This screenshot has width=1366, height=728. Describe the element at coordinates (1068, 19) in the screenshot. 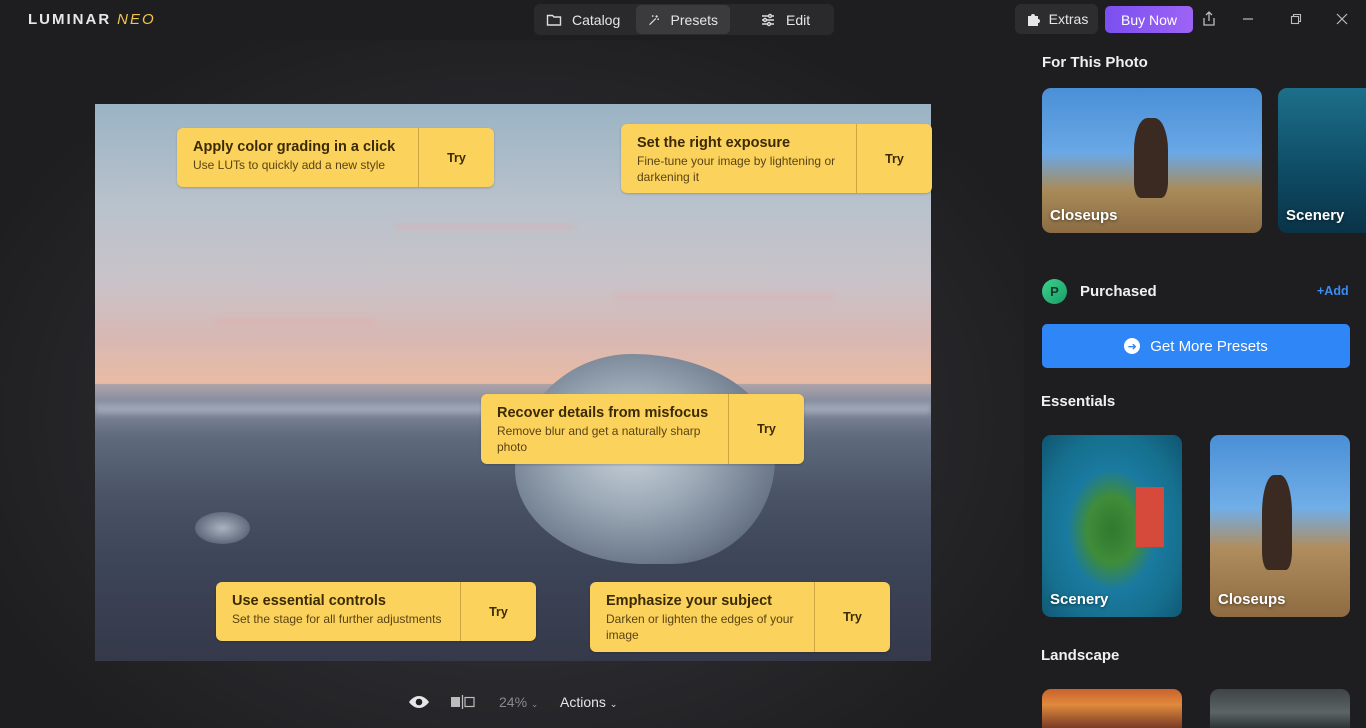

I see `extras-label: Extras` at that location.